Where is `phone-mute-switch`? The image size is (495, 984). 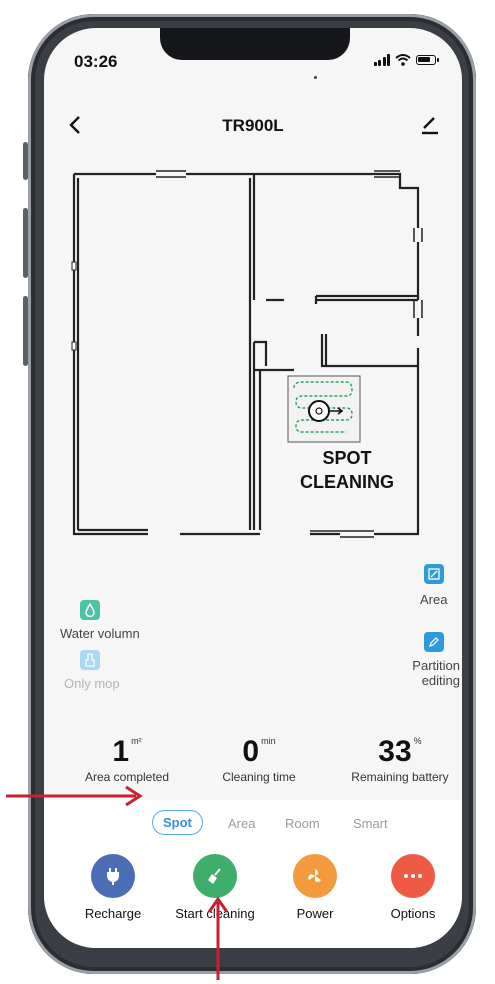 phone-mute-switch is located at coordinates (25, 161).